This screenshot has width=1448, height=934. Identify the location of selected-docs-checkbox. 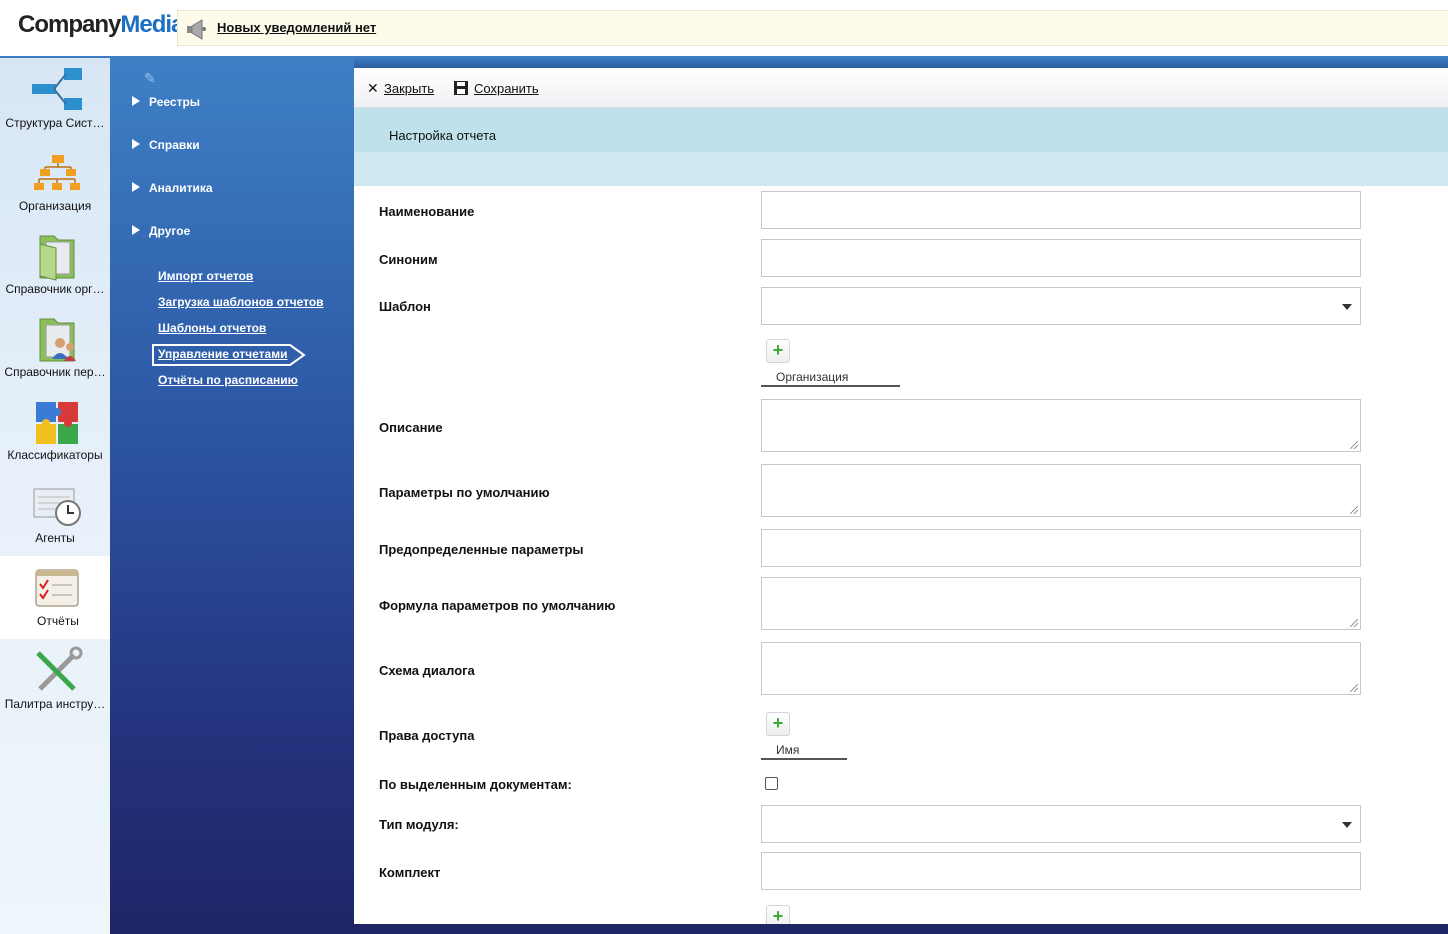
(771, 783).